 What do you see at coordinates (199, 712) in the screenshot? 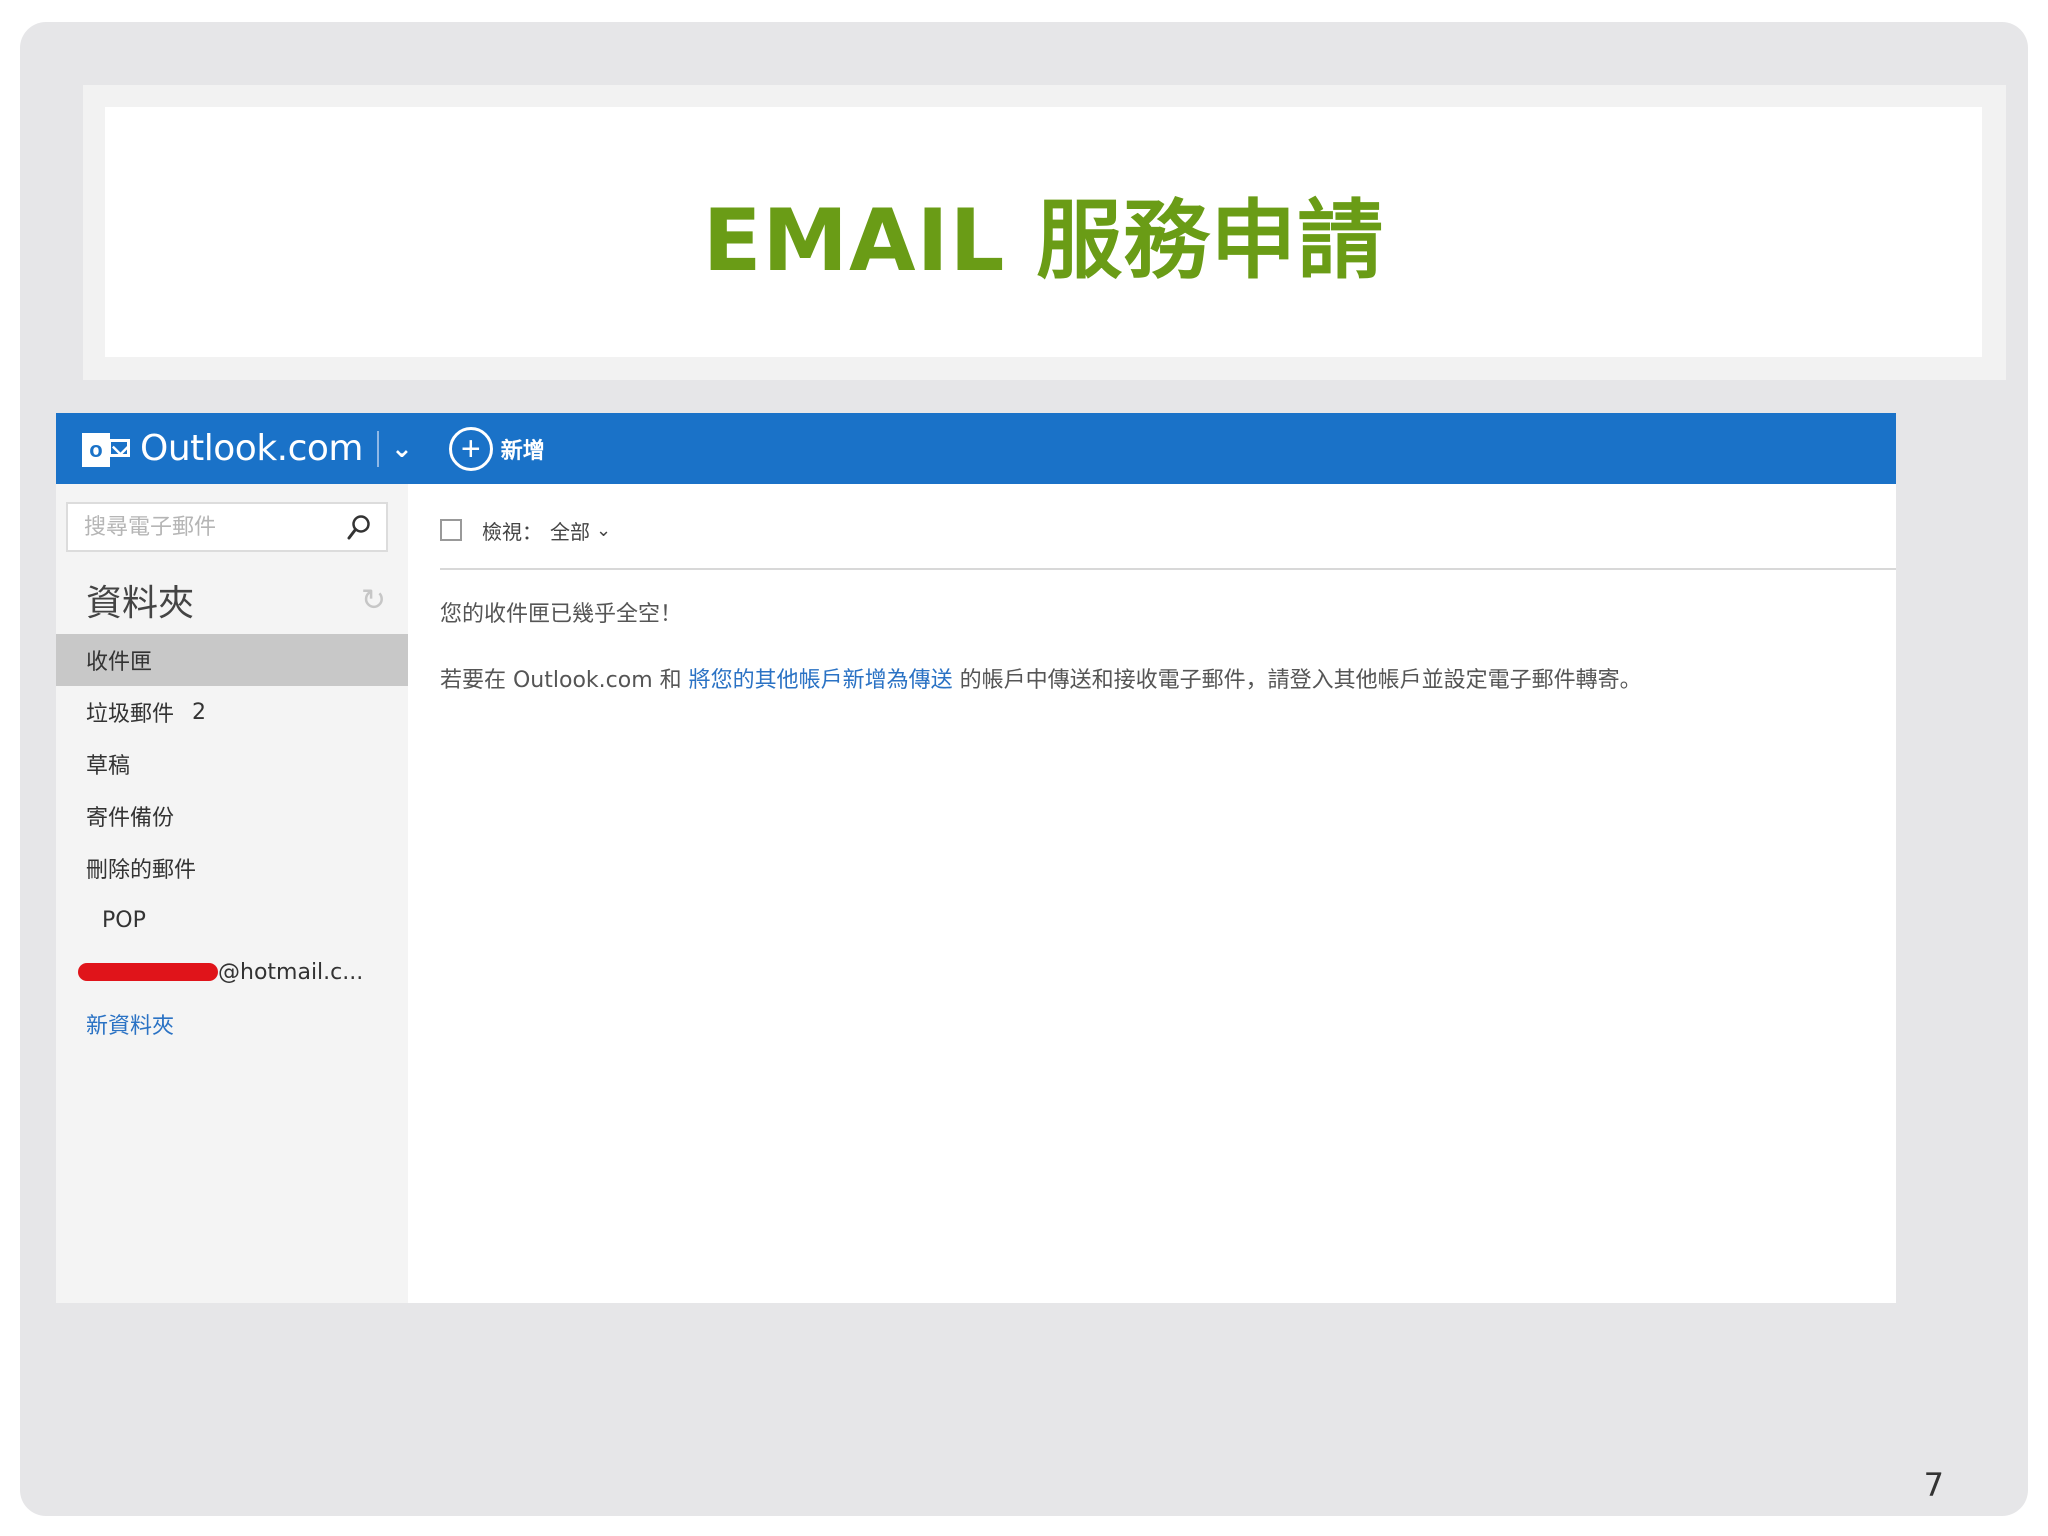
I see `unread-count: 2` at bounding box center [199, 712].